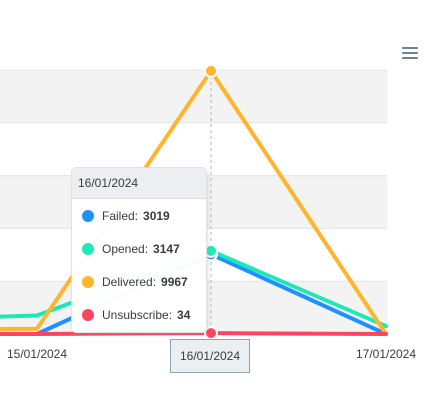 The image size is (445, 400). Describe the element at coordinates (210, 356) in the screenshot. I see `xaxis-tooltip: 16/01/2024` at that location.